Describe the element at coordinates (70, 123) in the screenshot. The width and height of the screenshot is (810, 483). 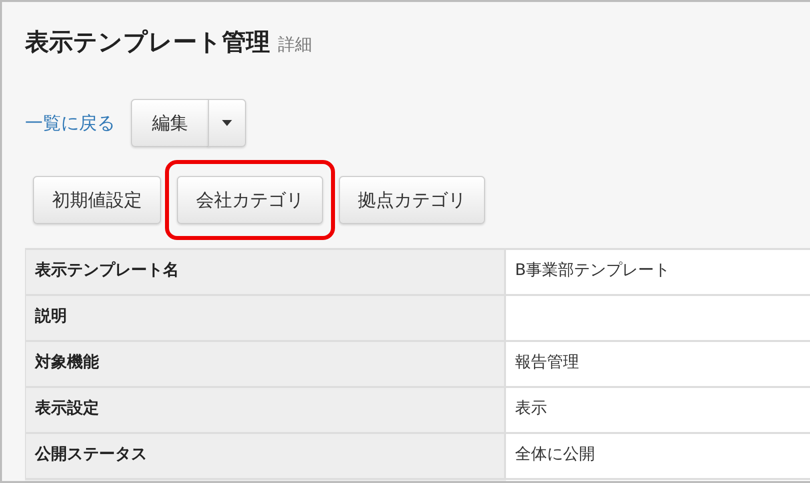
I see `back-link: 一覧に戻る` at that location.